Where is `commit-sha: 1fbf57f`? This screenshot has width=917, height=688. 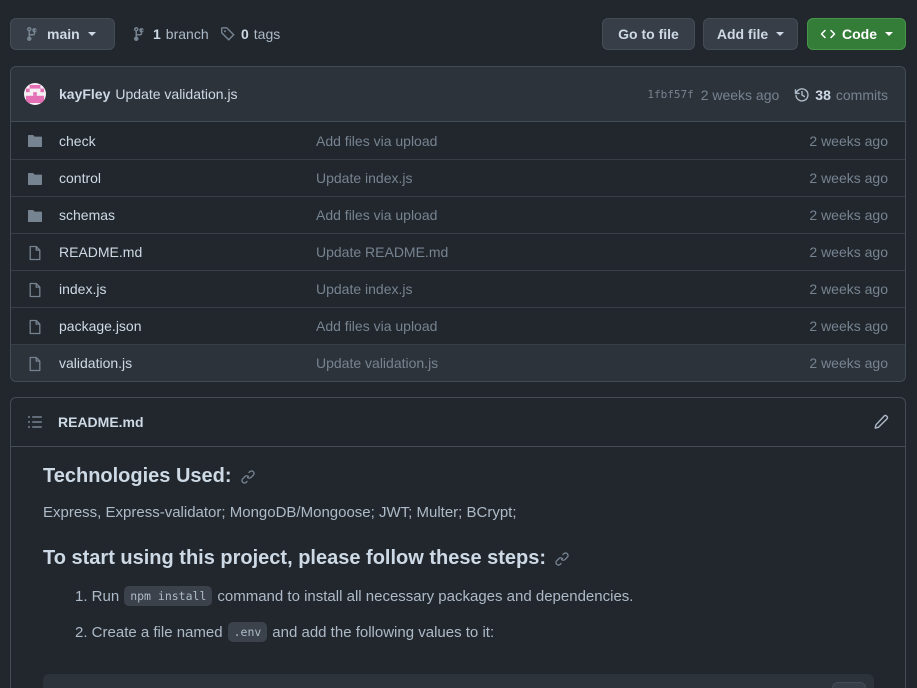 commit-sha: 1fbf57f is located at coordinates (670, 94).